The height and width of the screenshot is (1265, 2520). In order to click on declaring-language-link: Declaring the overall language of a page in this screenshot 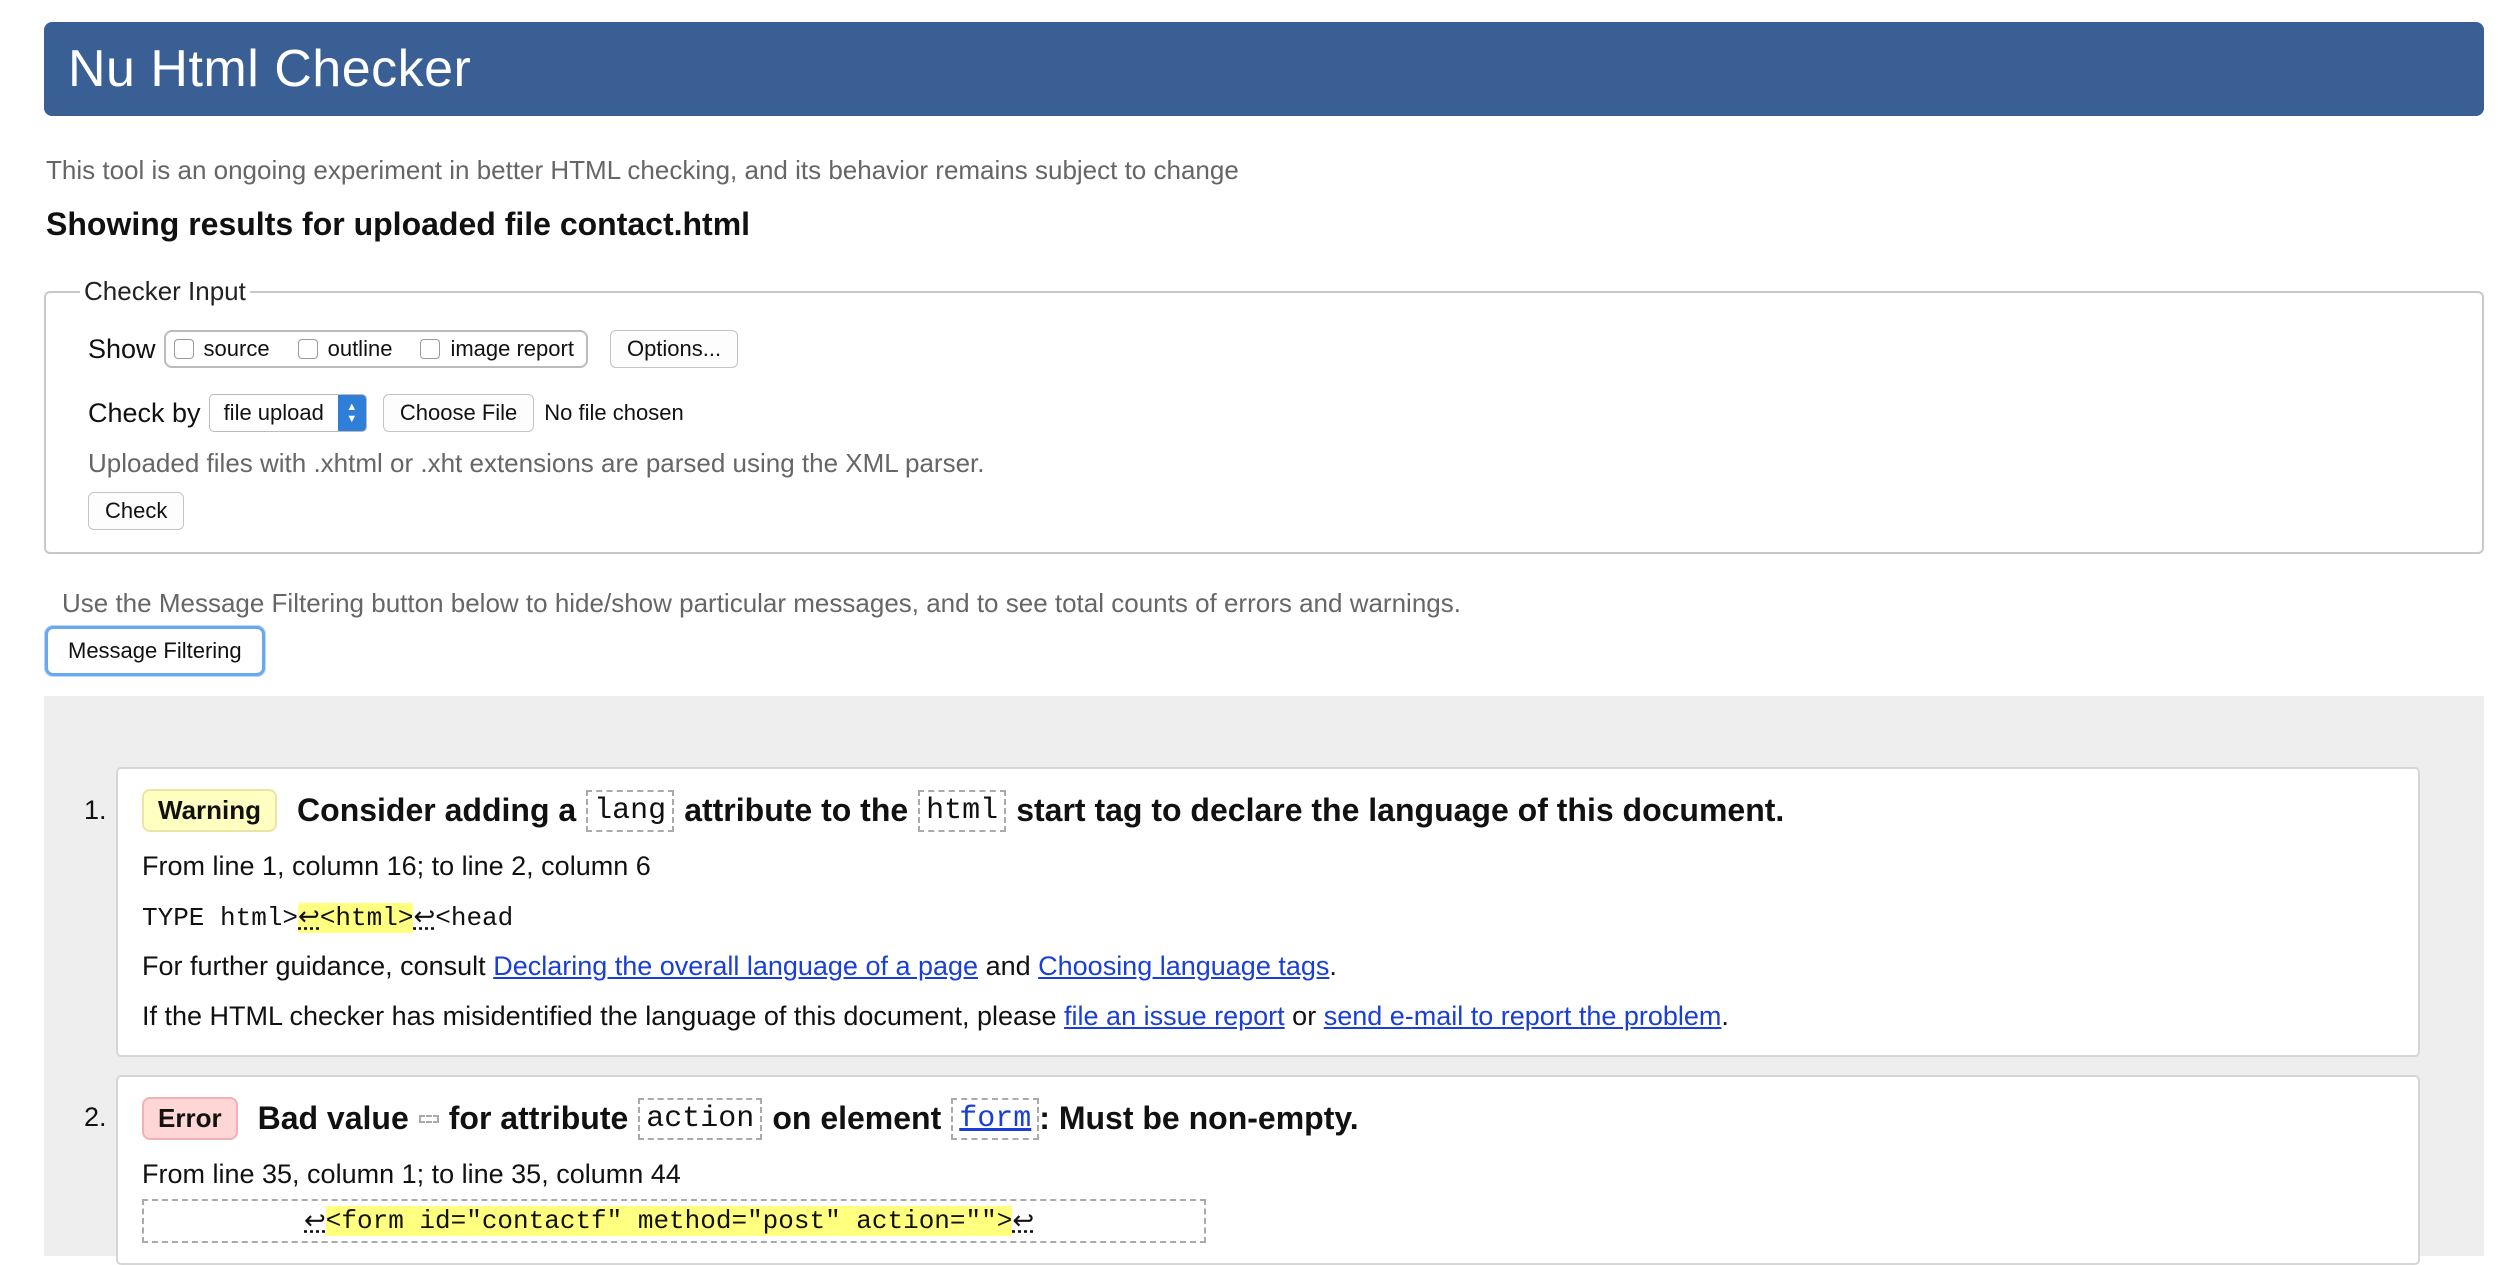, I will do `click(735, 966)`.